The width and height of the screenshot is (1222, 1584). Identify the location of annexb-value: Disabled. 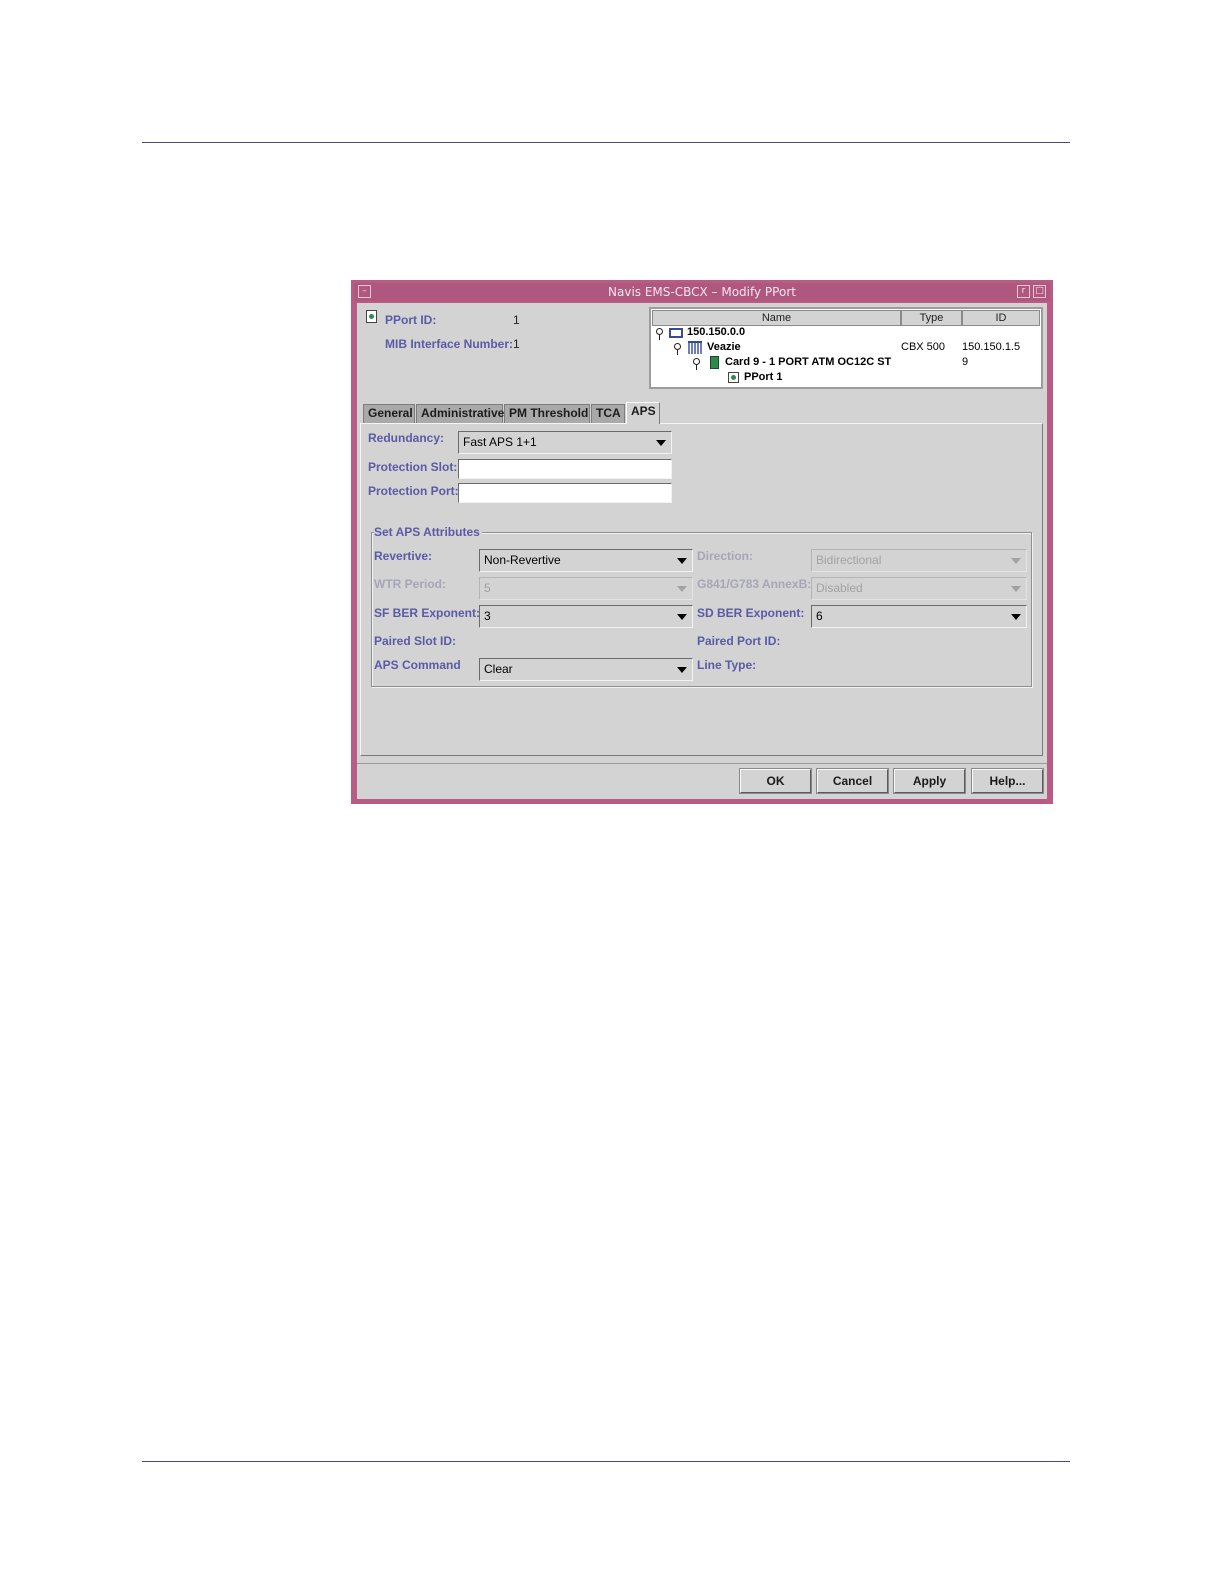
(839, 588).